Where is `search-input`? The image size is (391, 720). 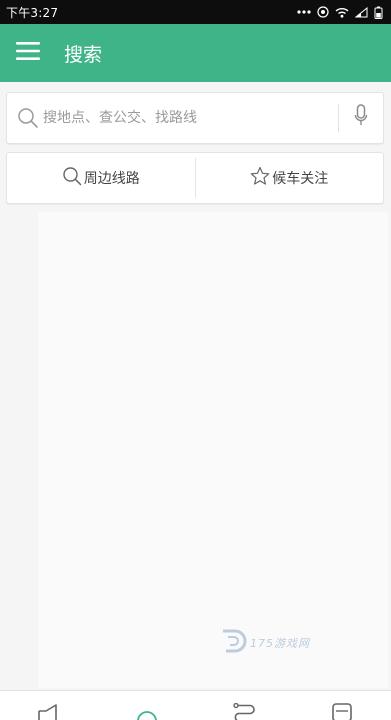
search-input is located at coordinates (188, 118).